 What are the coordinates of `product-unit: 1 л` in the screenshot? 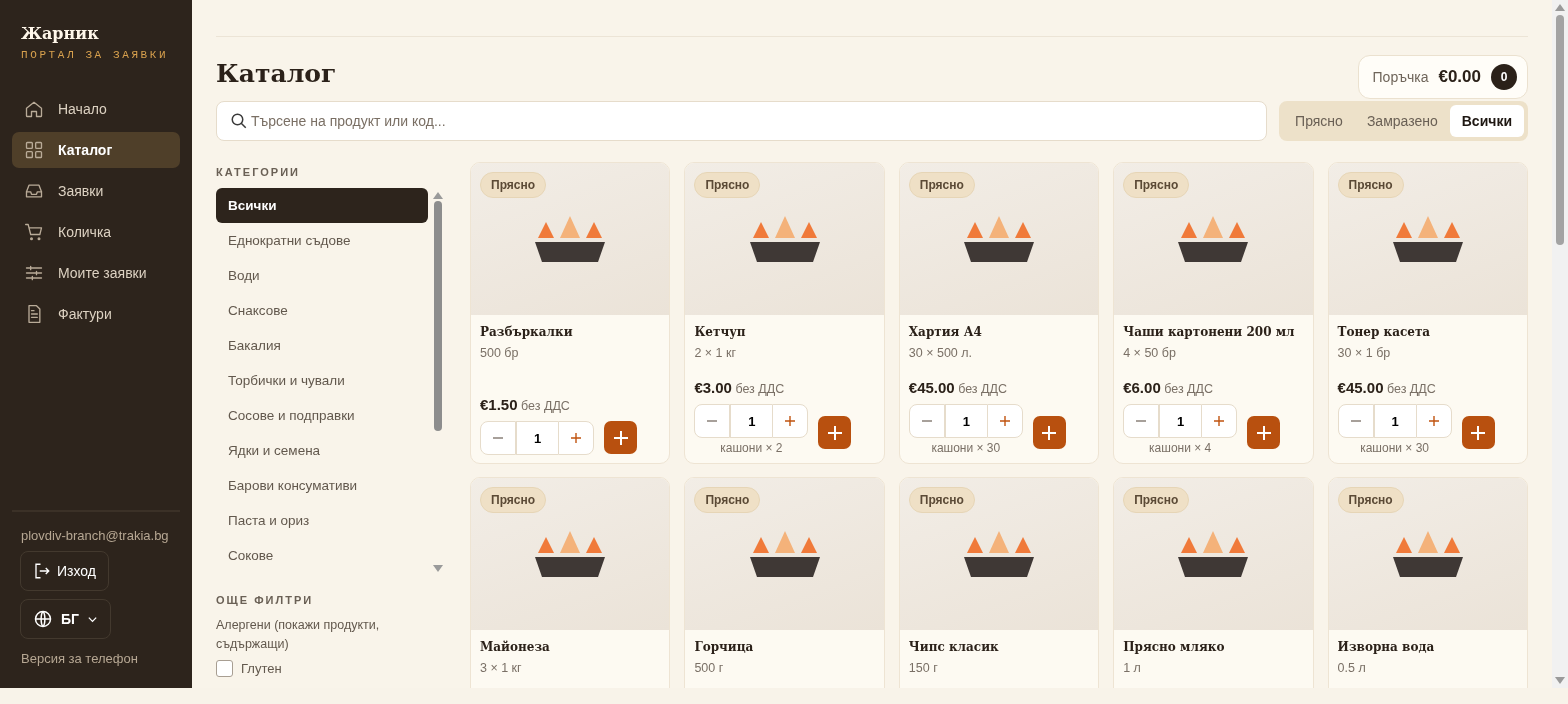 It's located at (1132, 668).